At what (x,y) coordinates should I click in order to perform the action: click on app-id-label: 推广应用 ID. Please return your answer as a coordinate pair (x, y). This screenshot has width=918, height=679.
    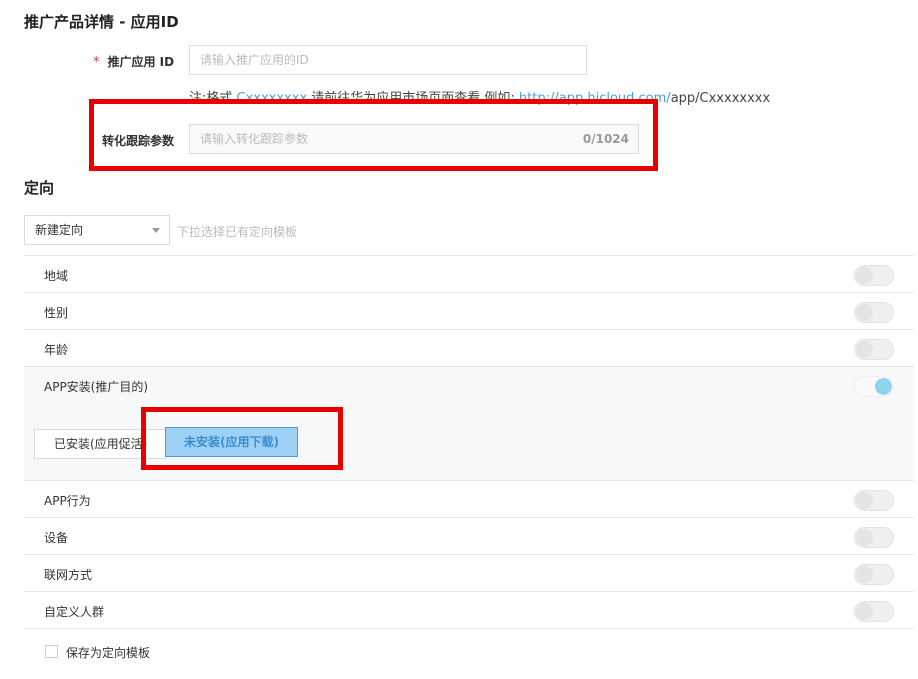
    Looking at the image, I should click on (141, 62).